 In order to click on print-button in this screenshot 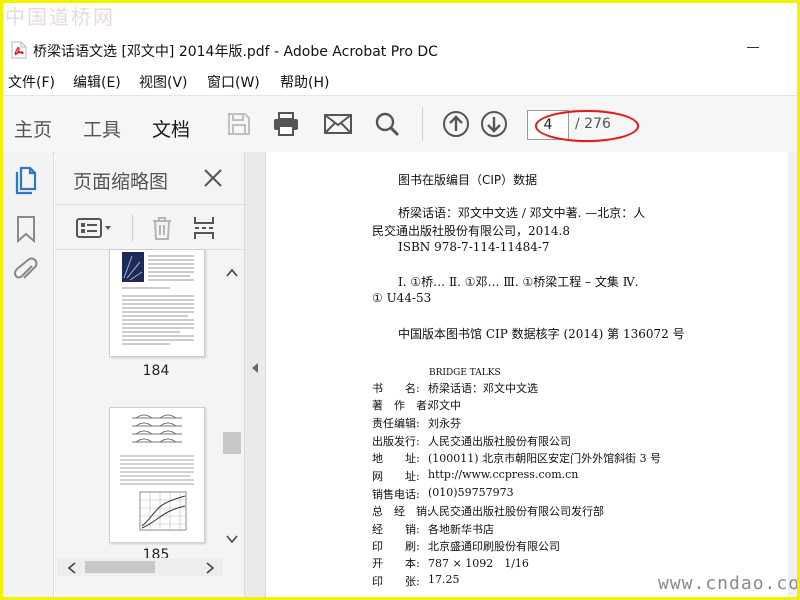, I will do `click(286, 124)`.